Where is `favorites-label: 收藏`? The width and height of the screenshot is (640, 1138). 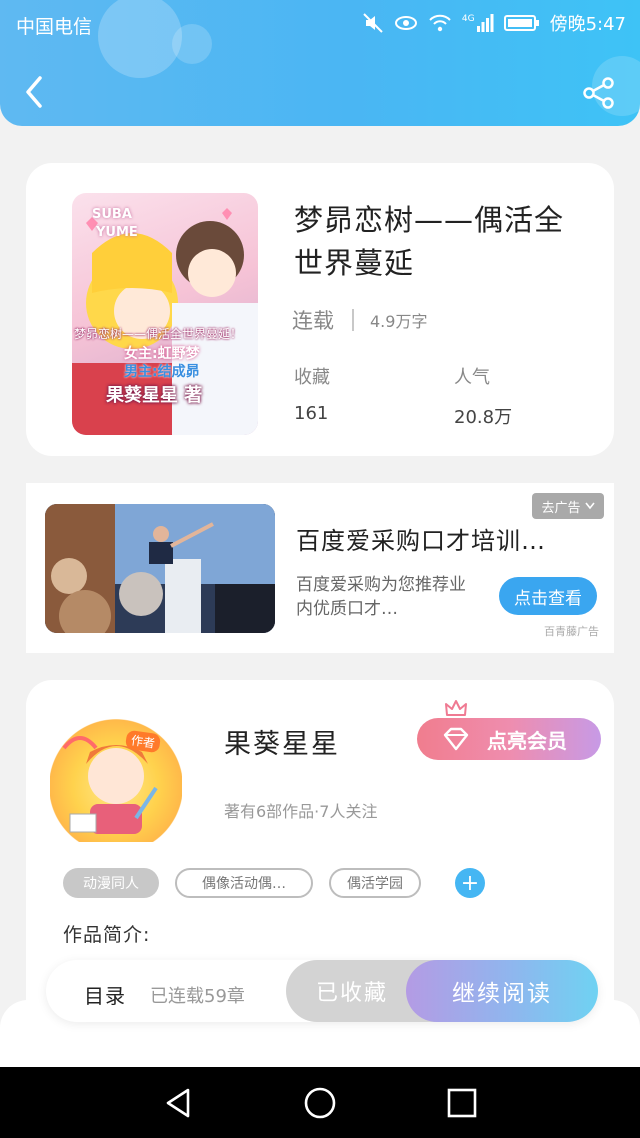
favorites-label: 收藏 is located at coordinates (312, 377).